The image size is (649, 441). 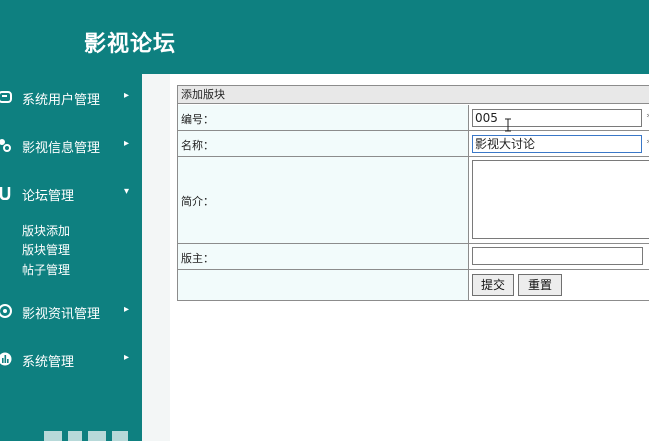 I want to click on field-value-cell: 影视大讨论 *, so click(x=559, y=143).